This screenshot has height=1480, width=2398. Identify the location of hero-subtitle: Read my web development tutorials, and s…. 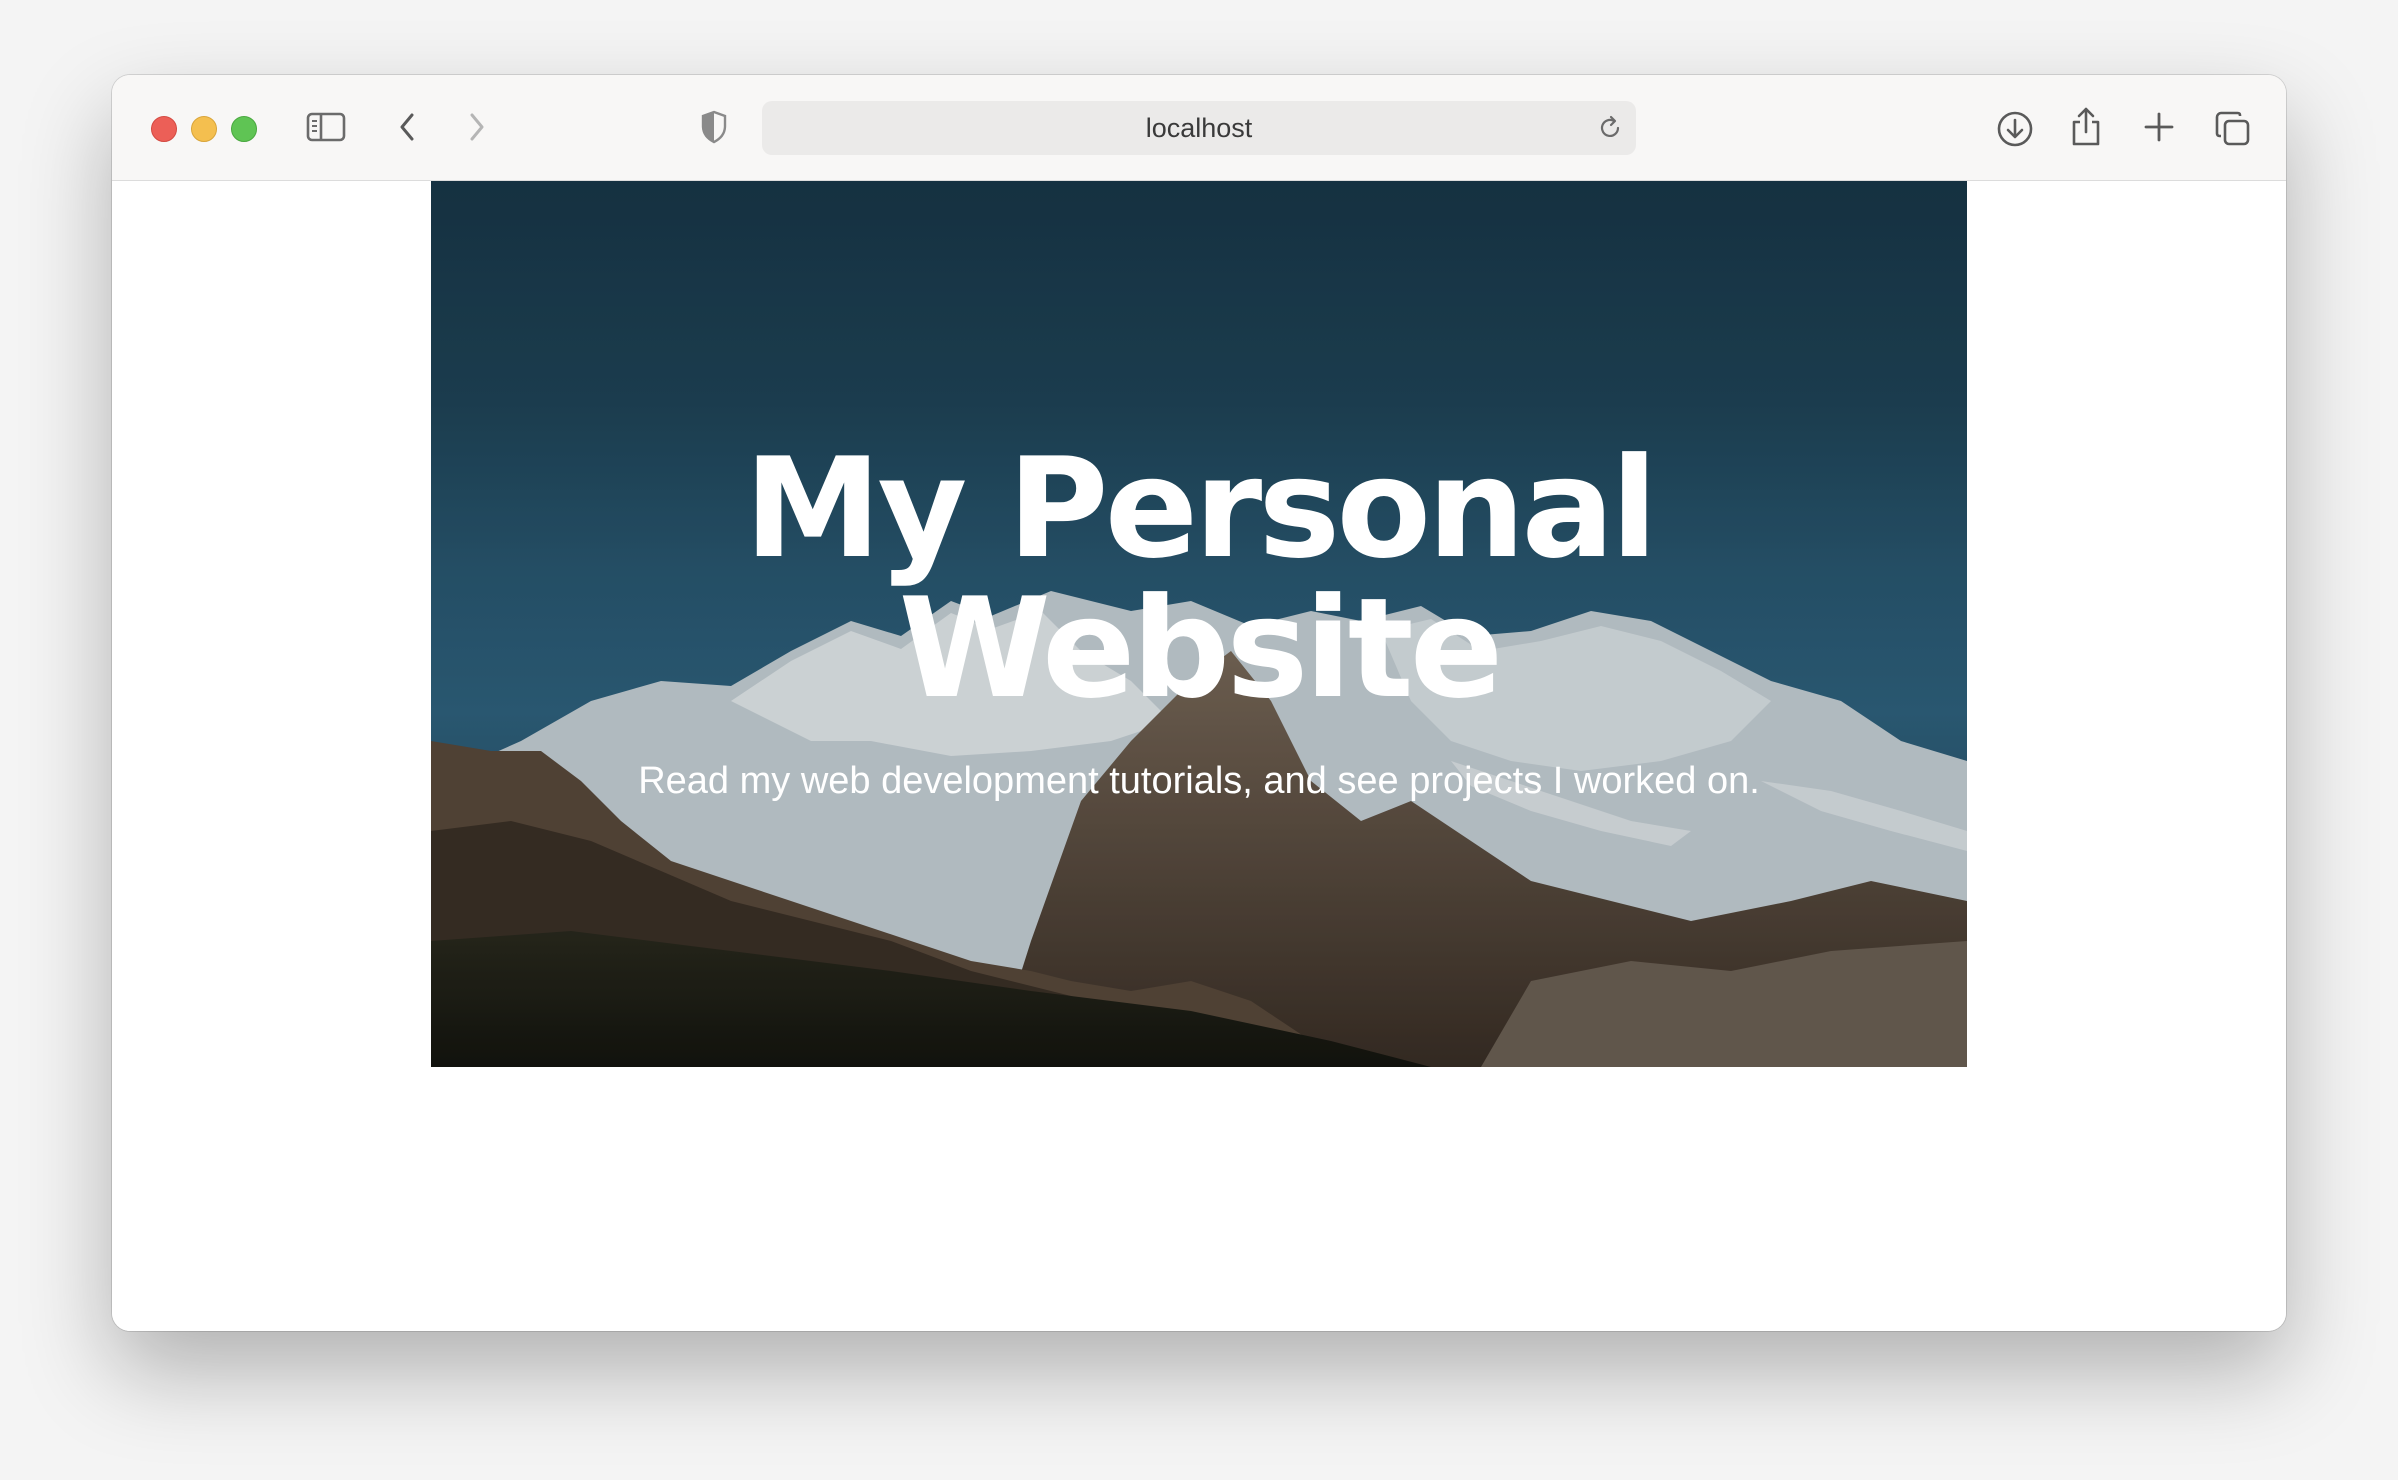
(1199, 781).